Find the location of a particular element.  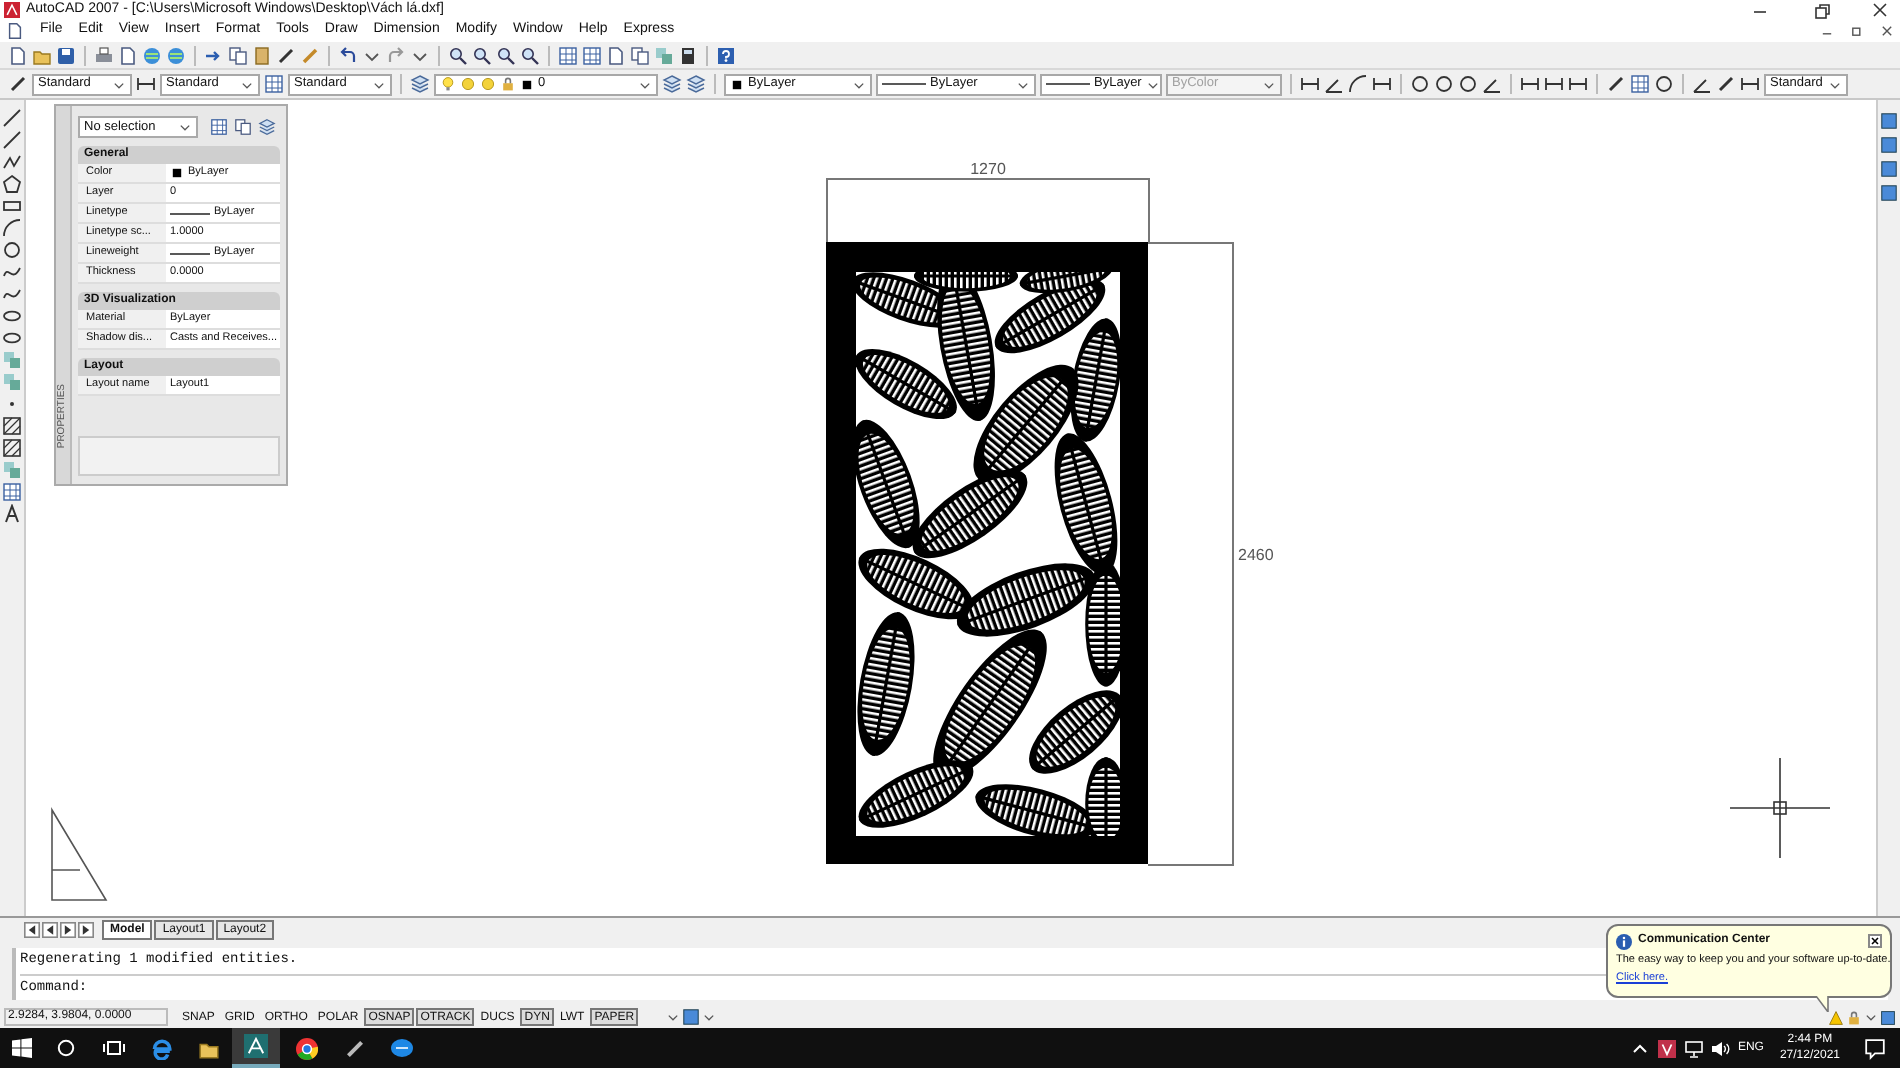

bulb-icon is located at coordinates (448, 84).